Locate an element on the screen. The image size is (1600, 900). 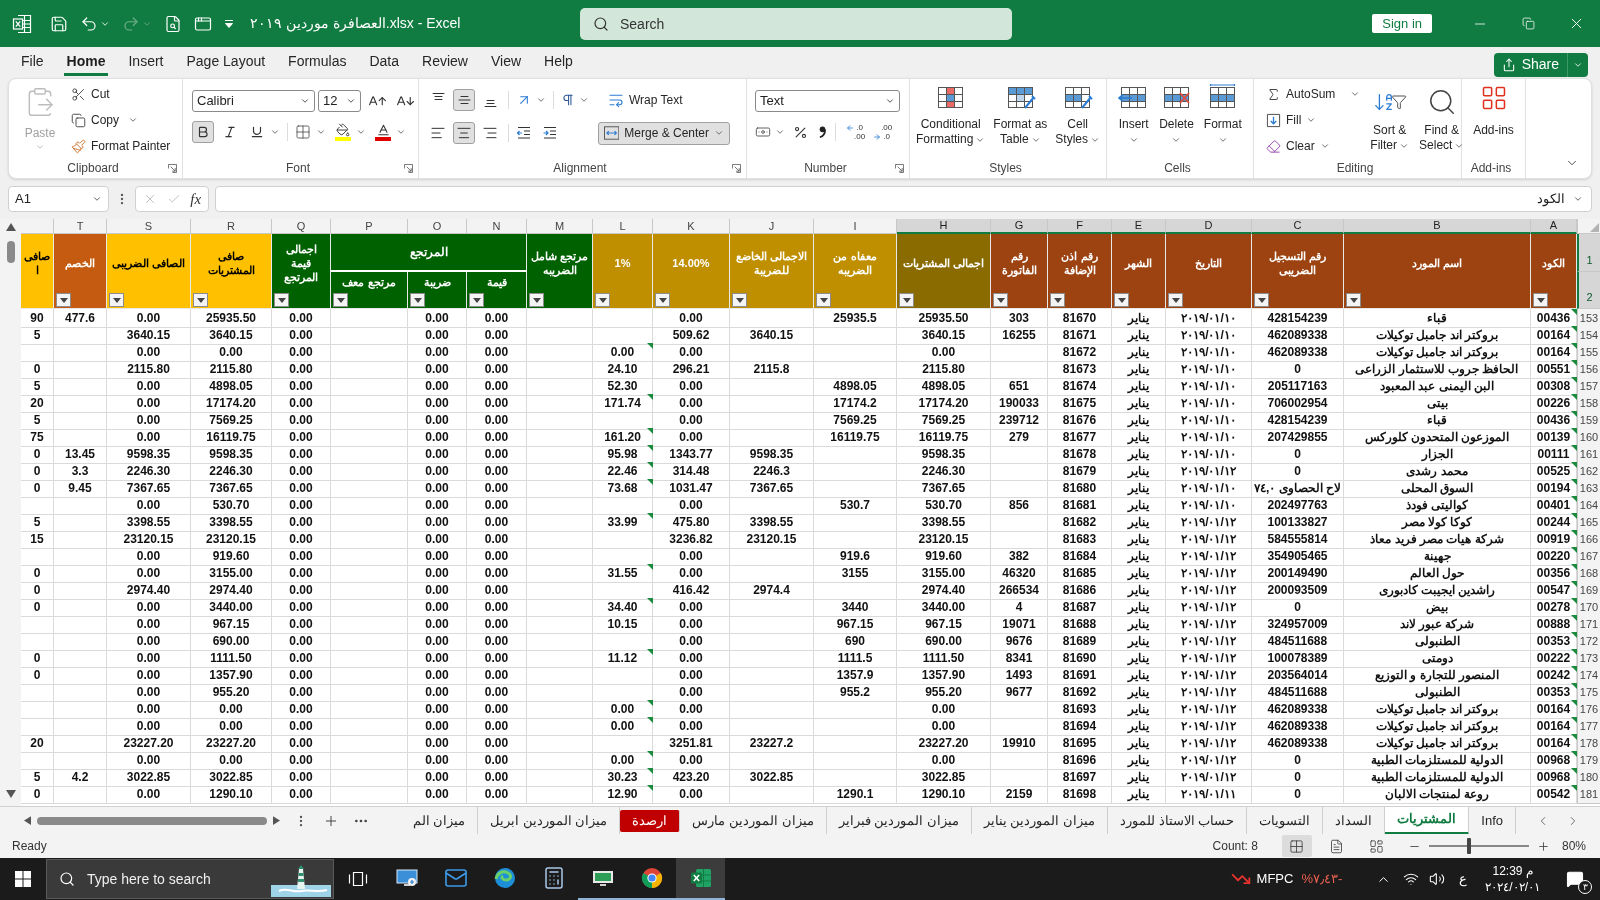
customize-caret-icon is located at coordinates (229, 23).